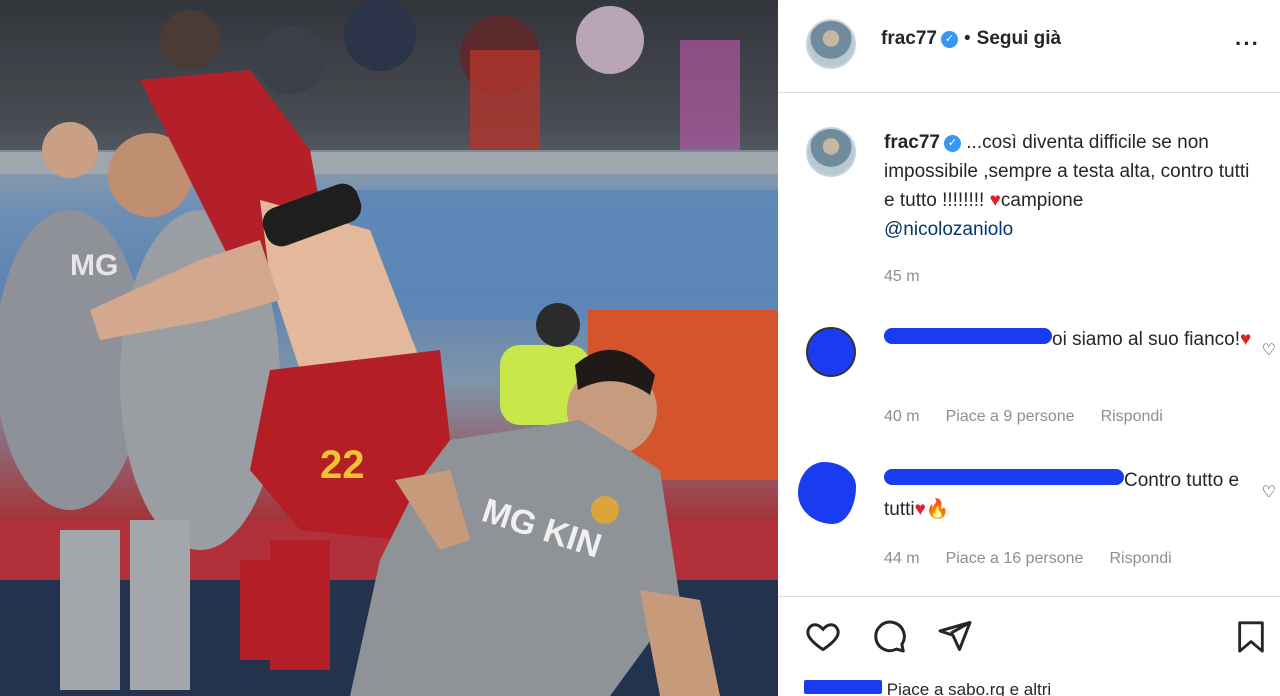  I want to click on header-user-line: frac77 ✓ • Segui già, so click(971, 39).